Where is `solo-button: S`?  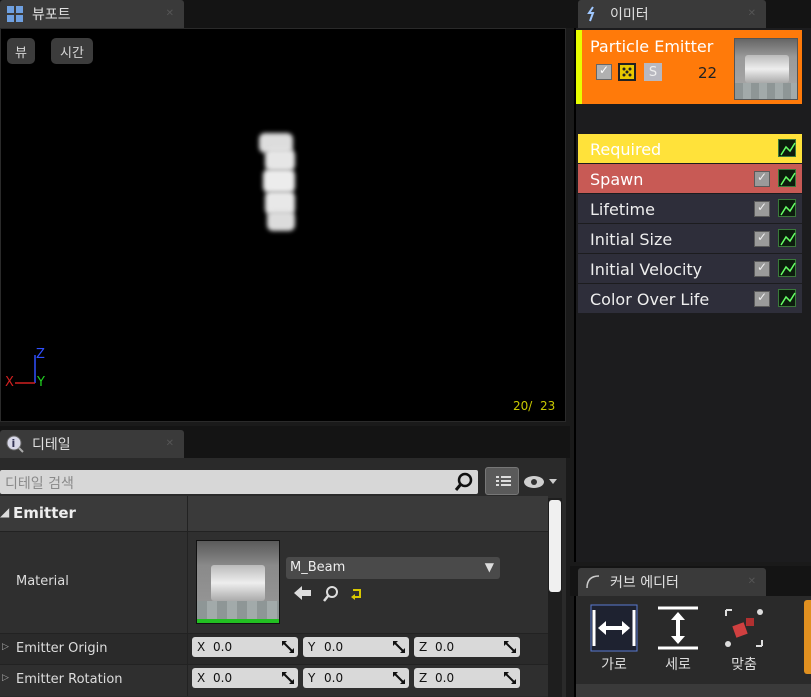 solo-button: S is located at coordinates (653, 72).